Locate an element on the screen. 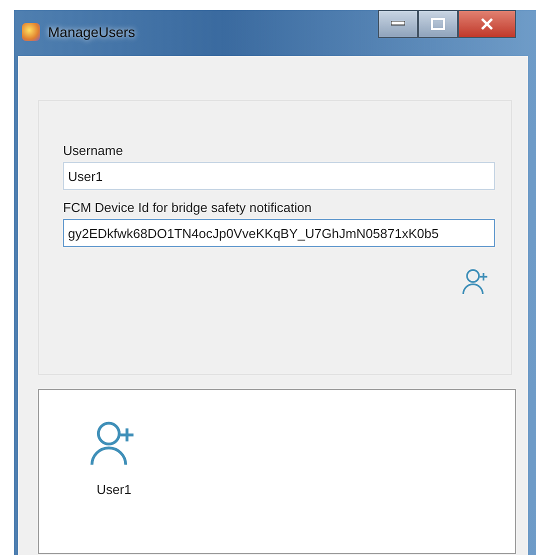  maximize-button is located at coordinates (438, 24).